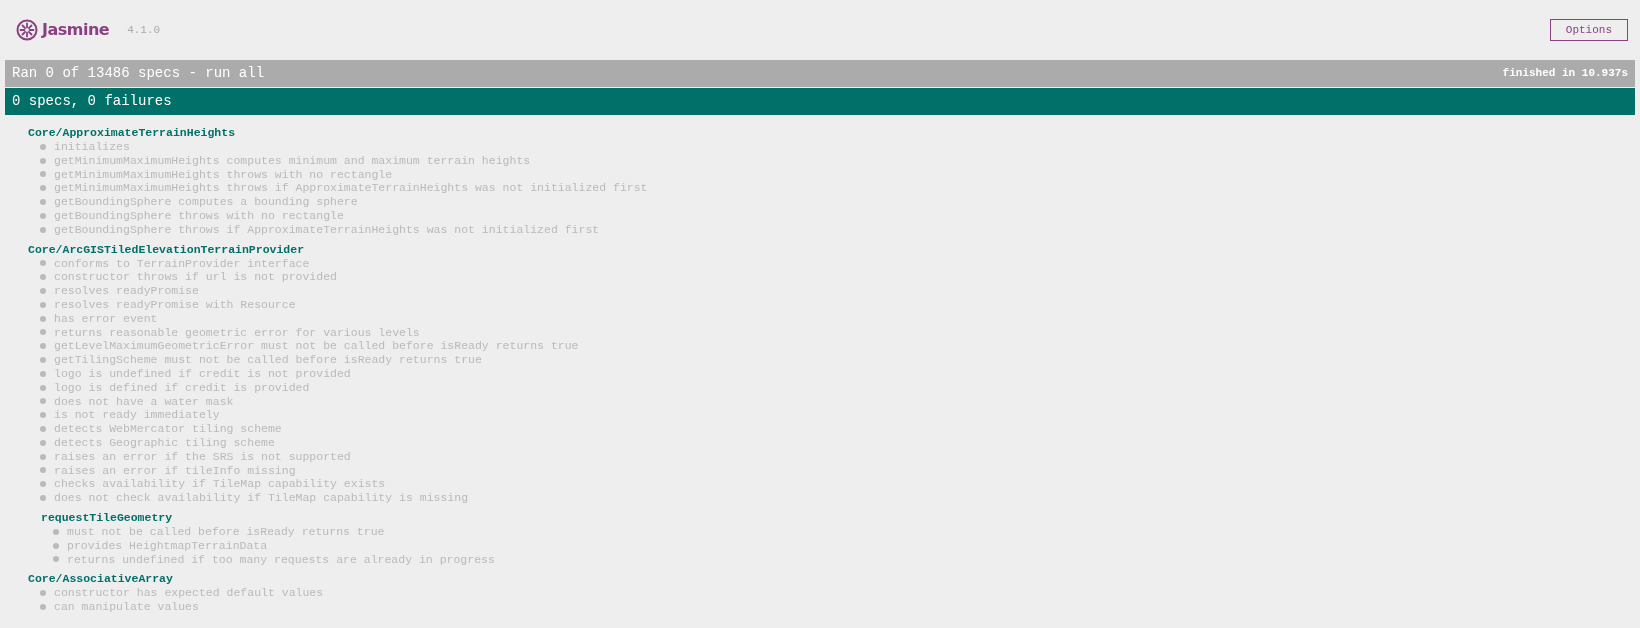 The image size is (1640, 628). What do you see at coordinates (92, 101) in the screenshot?
I see `summary-text: 0 specs, 0 failures` at bounding box center [92, 101].